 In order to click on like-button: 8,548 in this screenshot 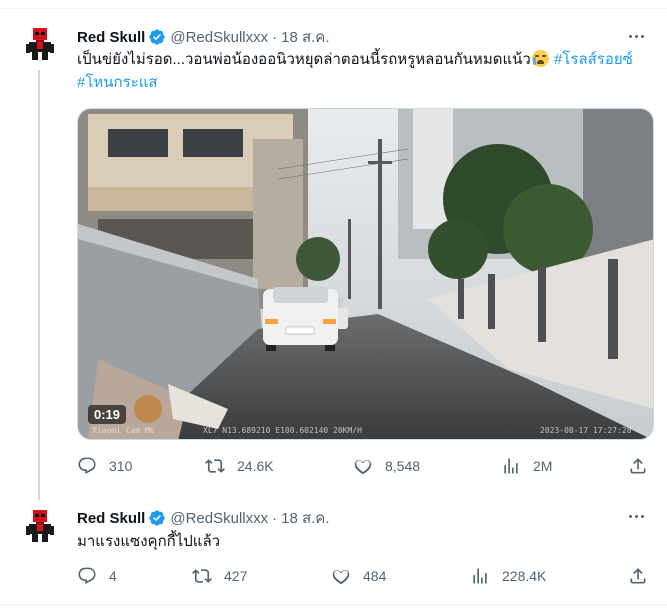, I will do `click(386, 466)`.